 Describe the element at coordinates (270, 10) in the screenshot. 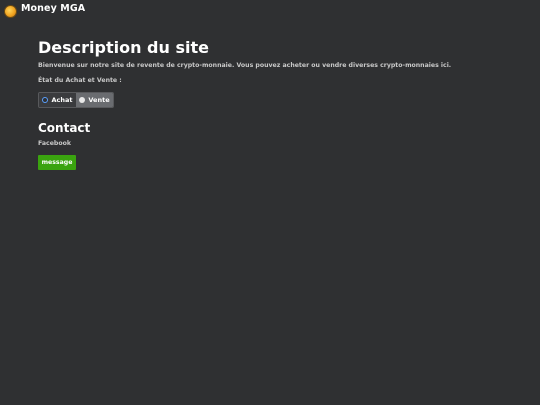

I see `top-bar: Money MGA` at that location.